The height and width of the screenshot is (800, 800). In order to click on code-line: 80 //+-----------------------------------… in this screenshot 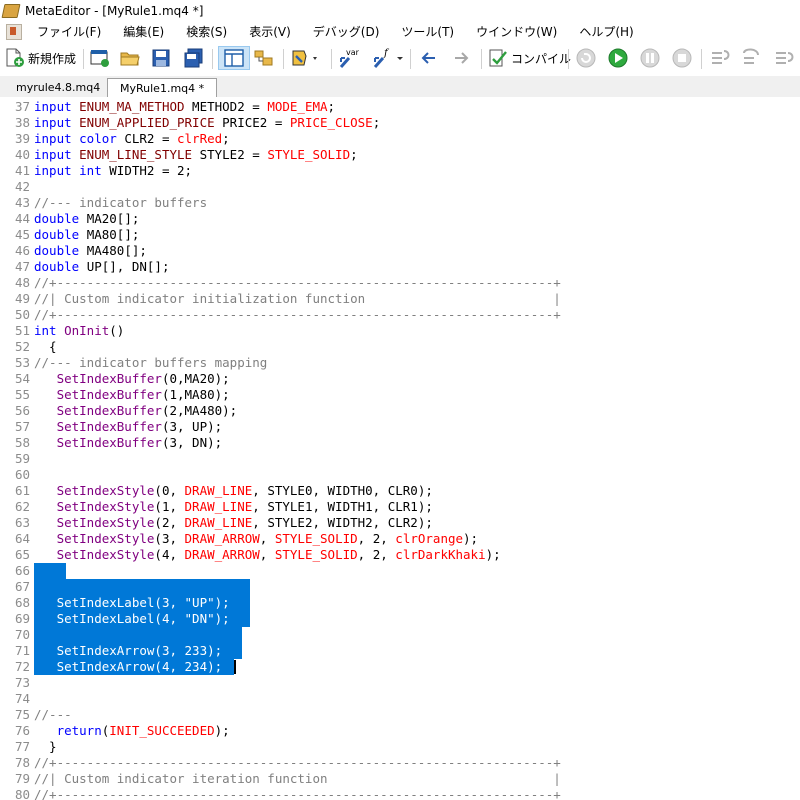, I will do `click(400, 793)`.